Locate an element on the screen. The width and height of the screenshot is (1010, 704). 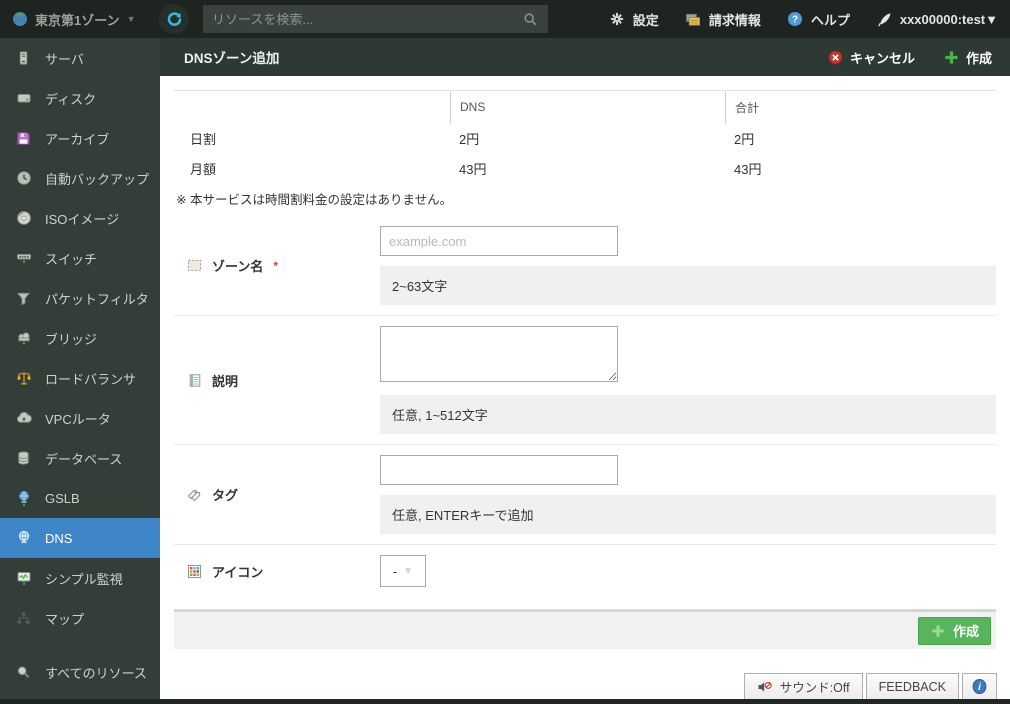
page-header: DNSゾーン追加 キャンセル 作成 is located at coordinates (585, 57).